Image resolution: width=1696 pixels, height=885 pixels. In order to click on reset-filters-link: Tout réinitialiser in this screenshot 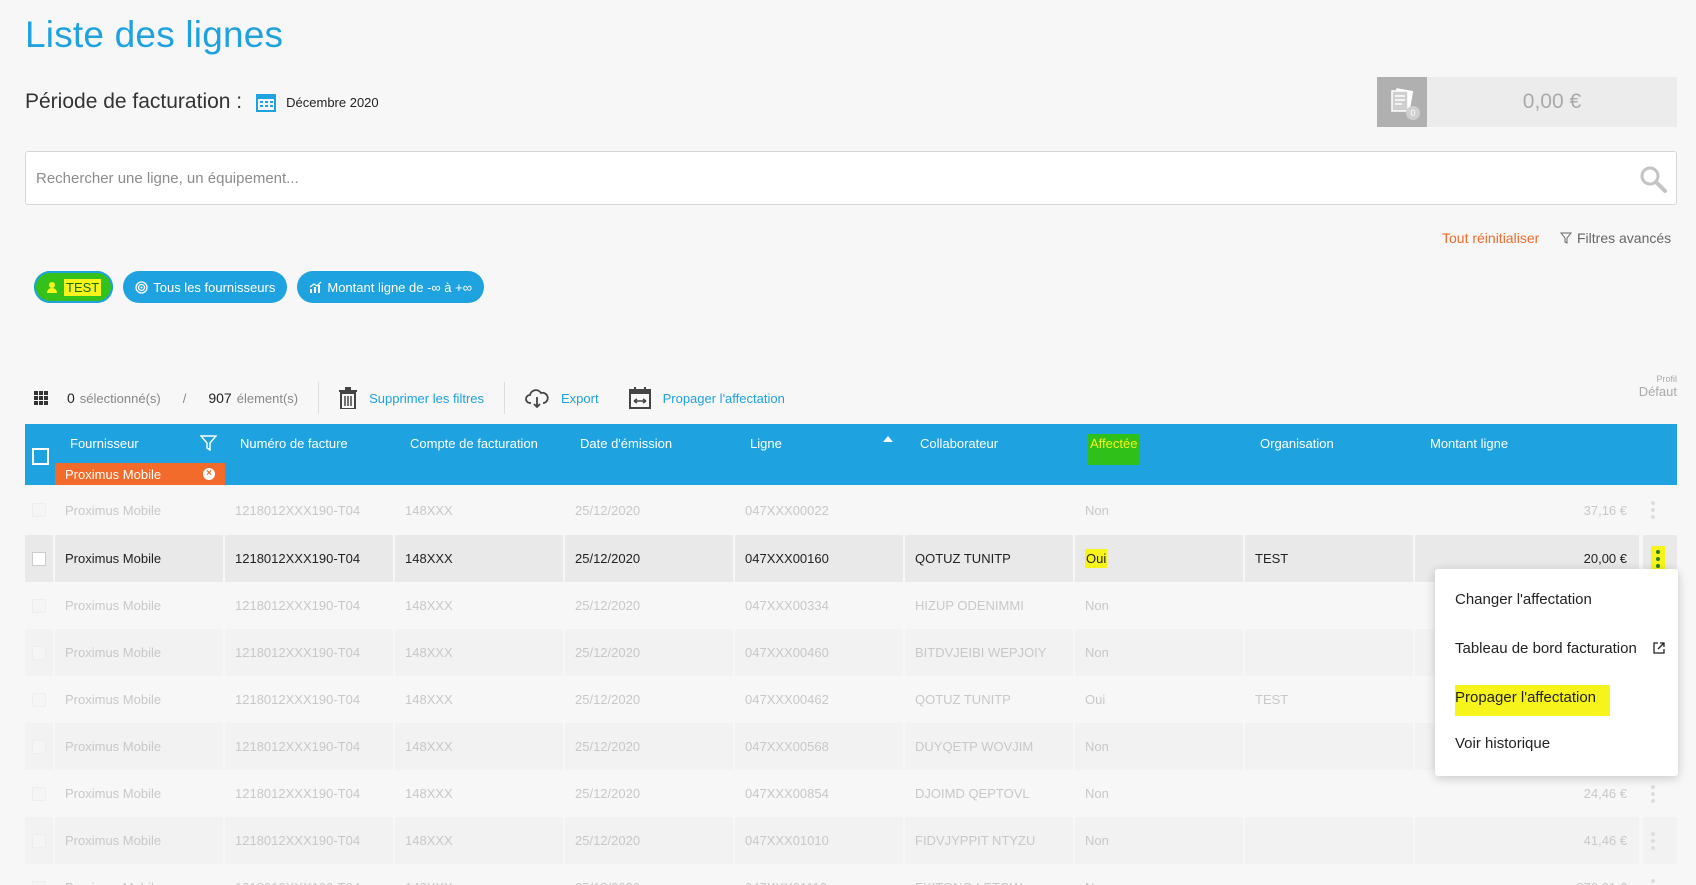, I will do `click(1490, 238)`.